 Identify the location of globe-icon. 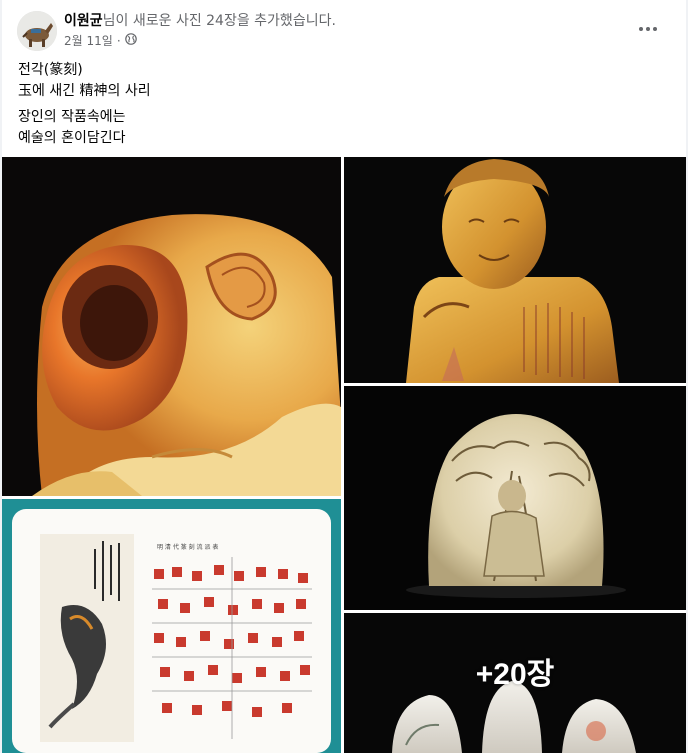
(130, 41).